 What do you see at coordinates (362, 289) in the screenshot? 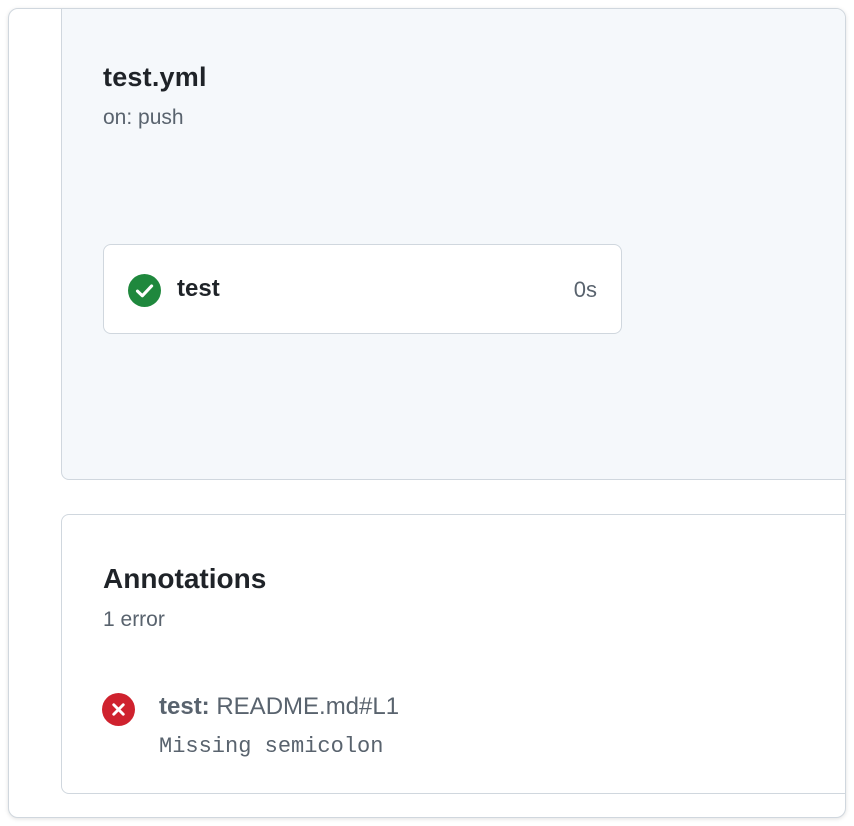
I see `job-card-test: test 0s` at bounding box center [362, 289].